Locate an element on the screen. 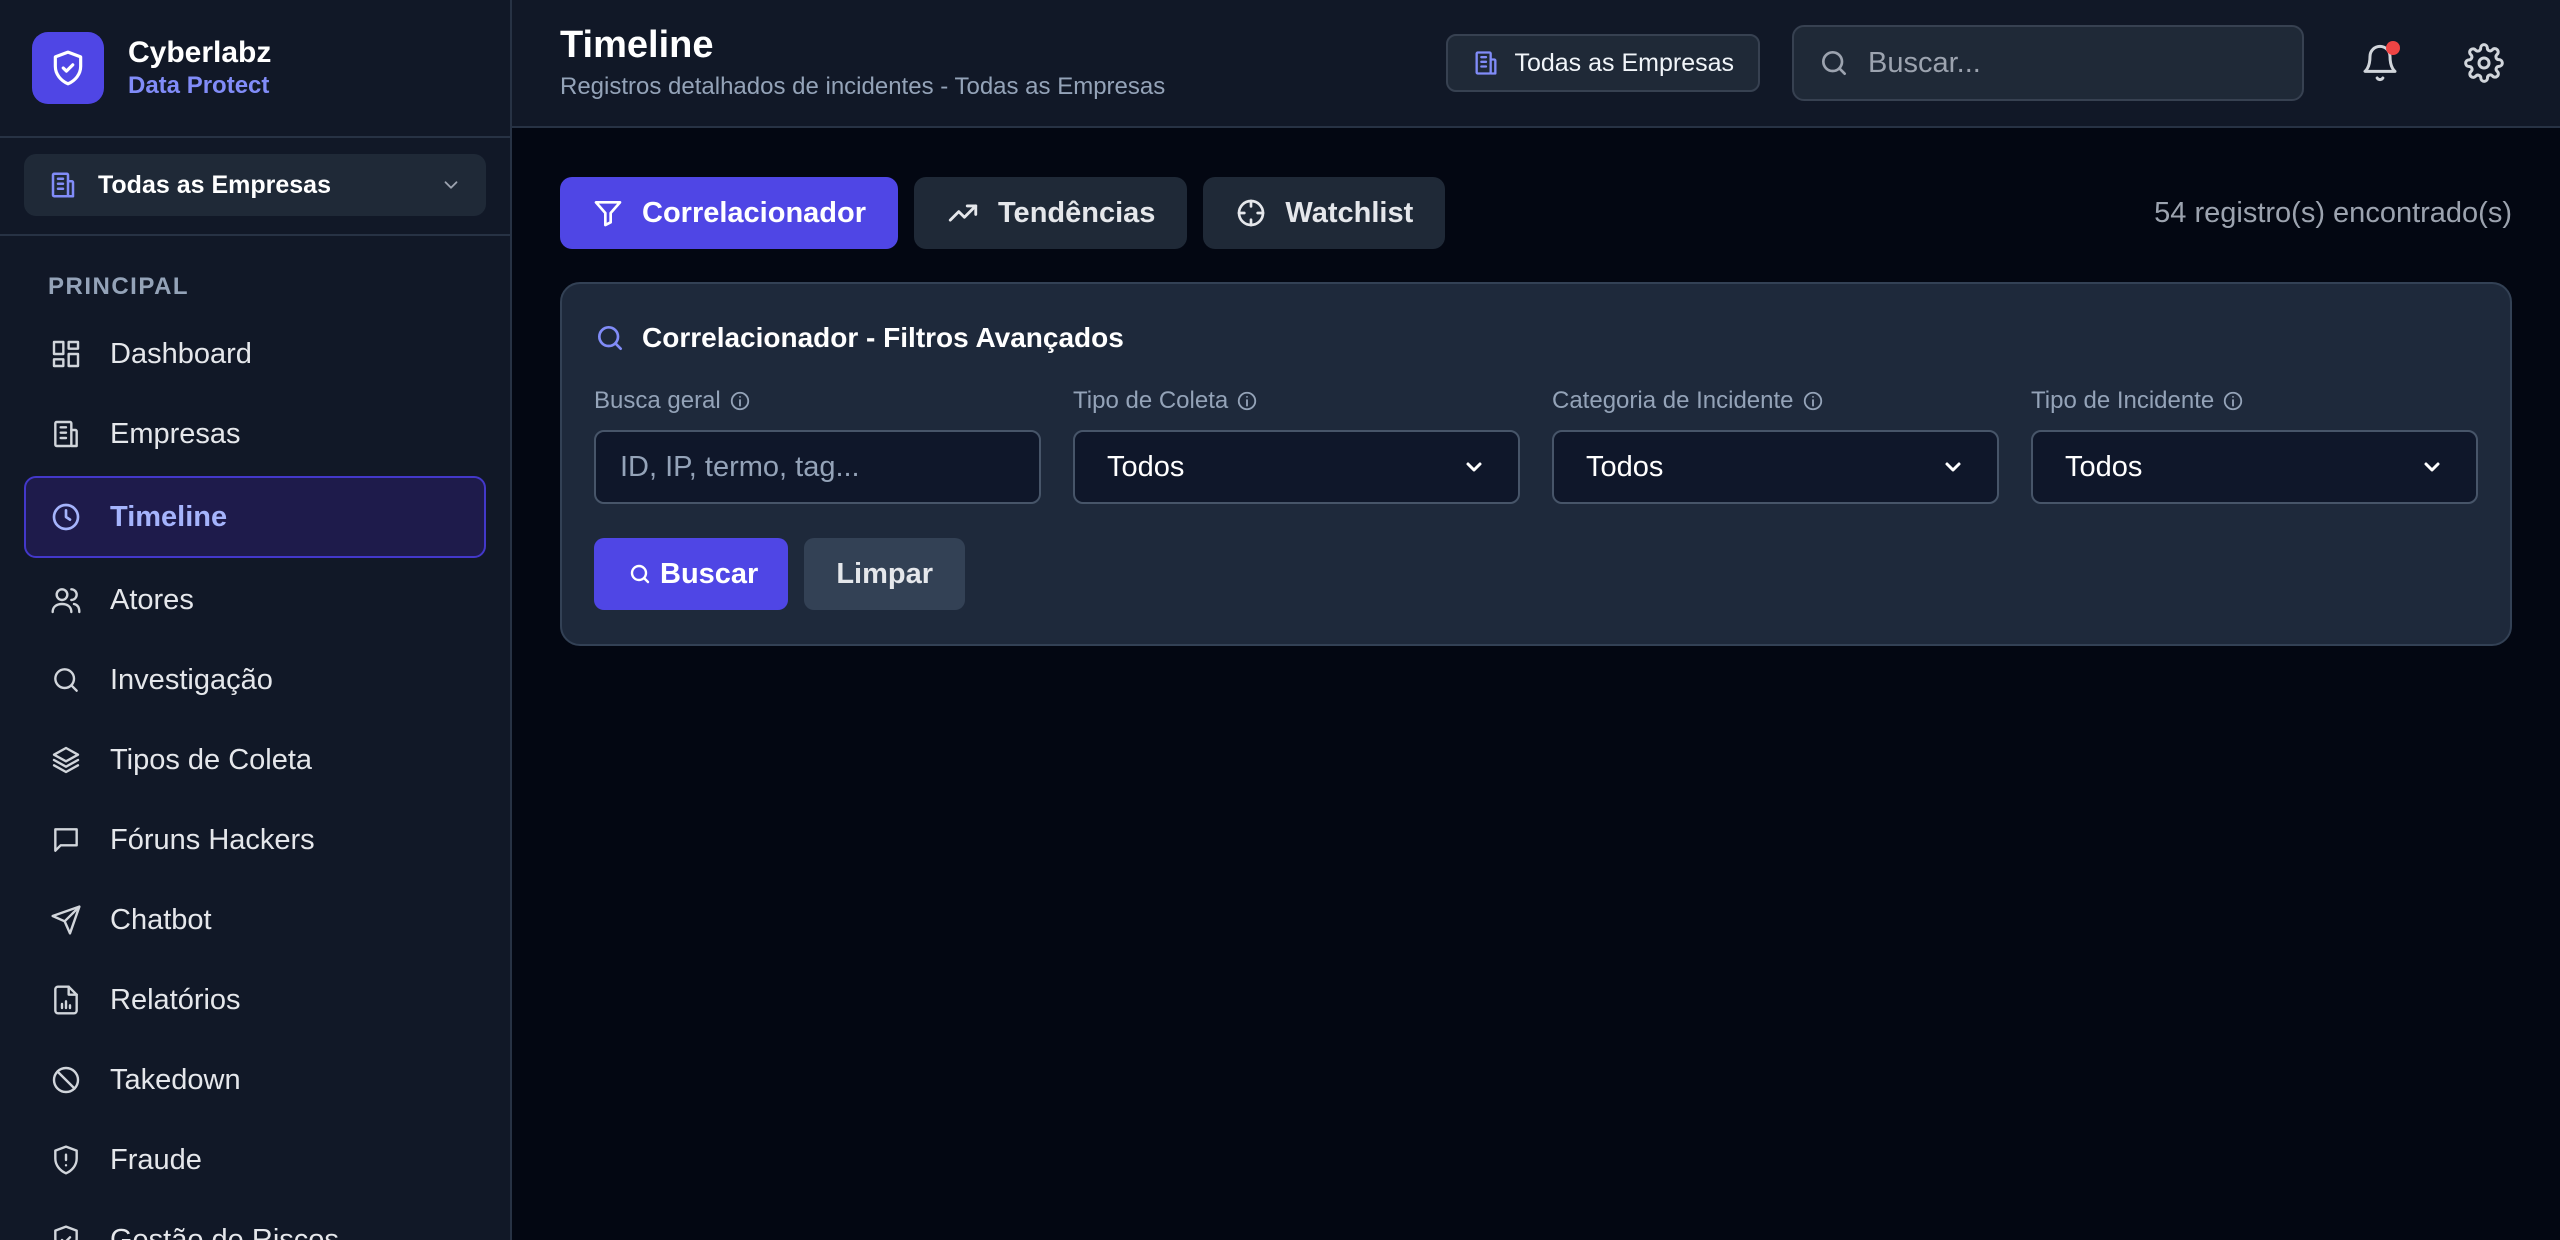 The image size is (2560, 1240). categoria-incidente-select: Todos is located at coordinates (1775, 467).